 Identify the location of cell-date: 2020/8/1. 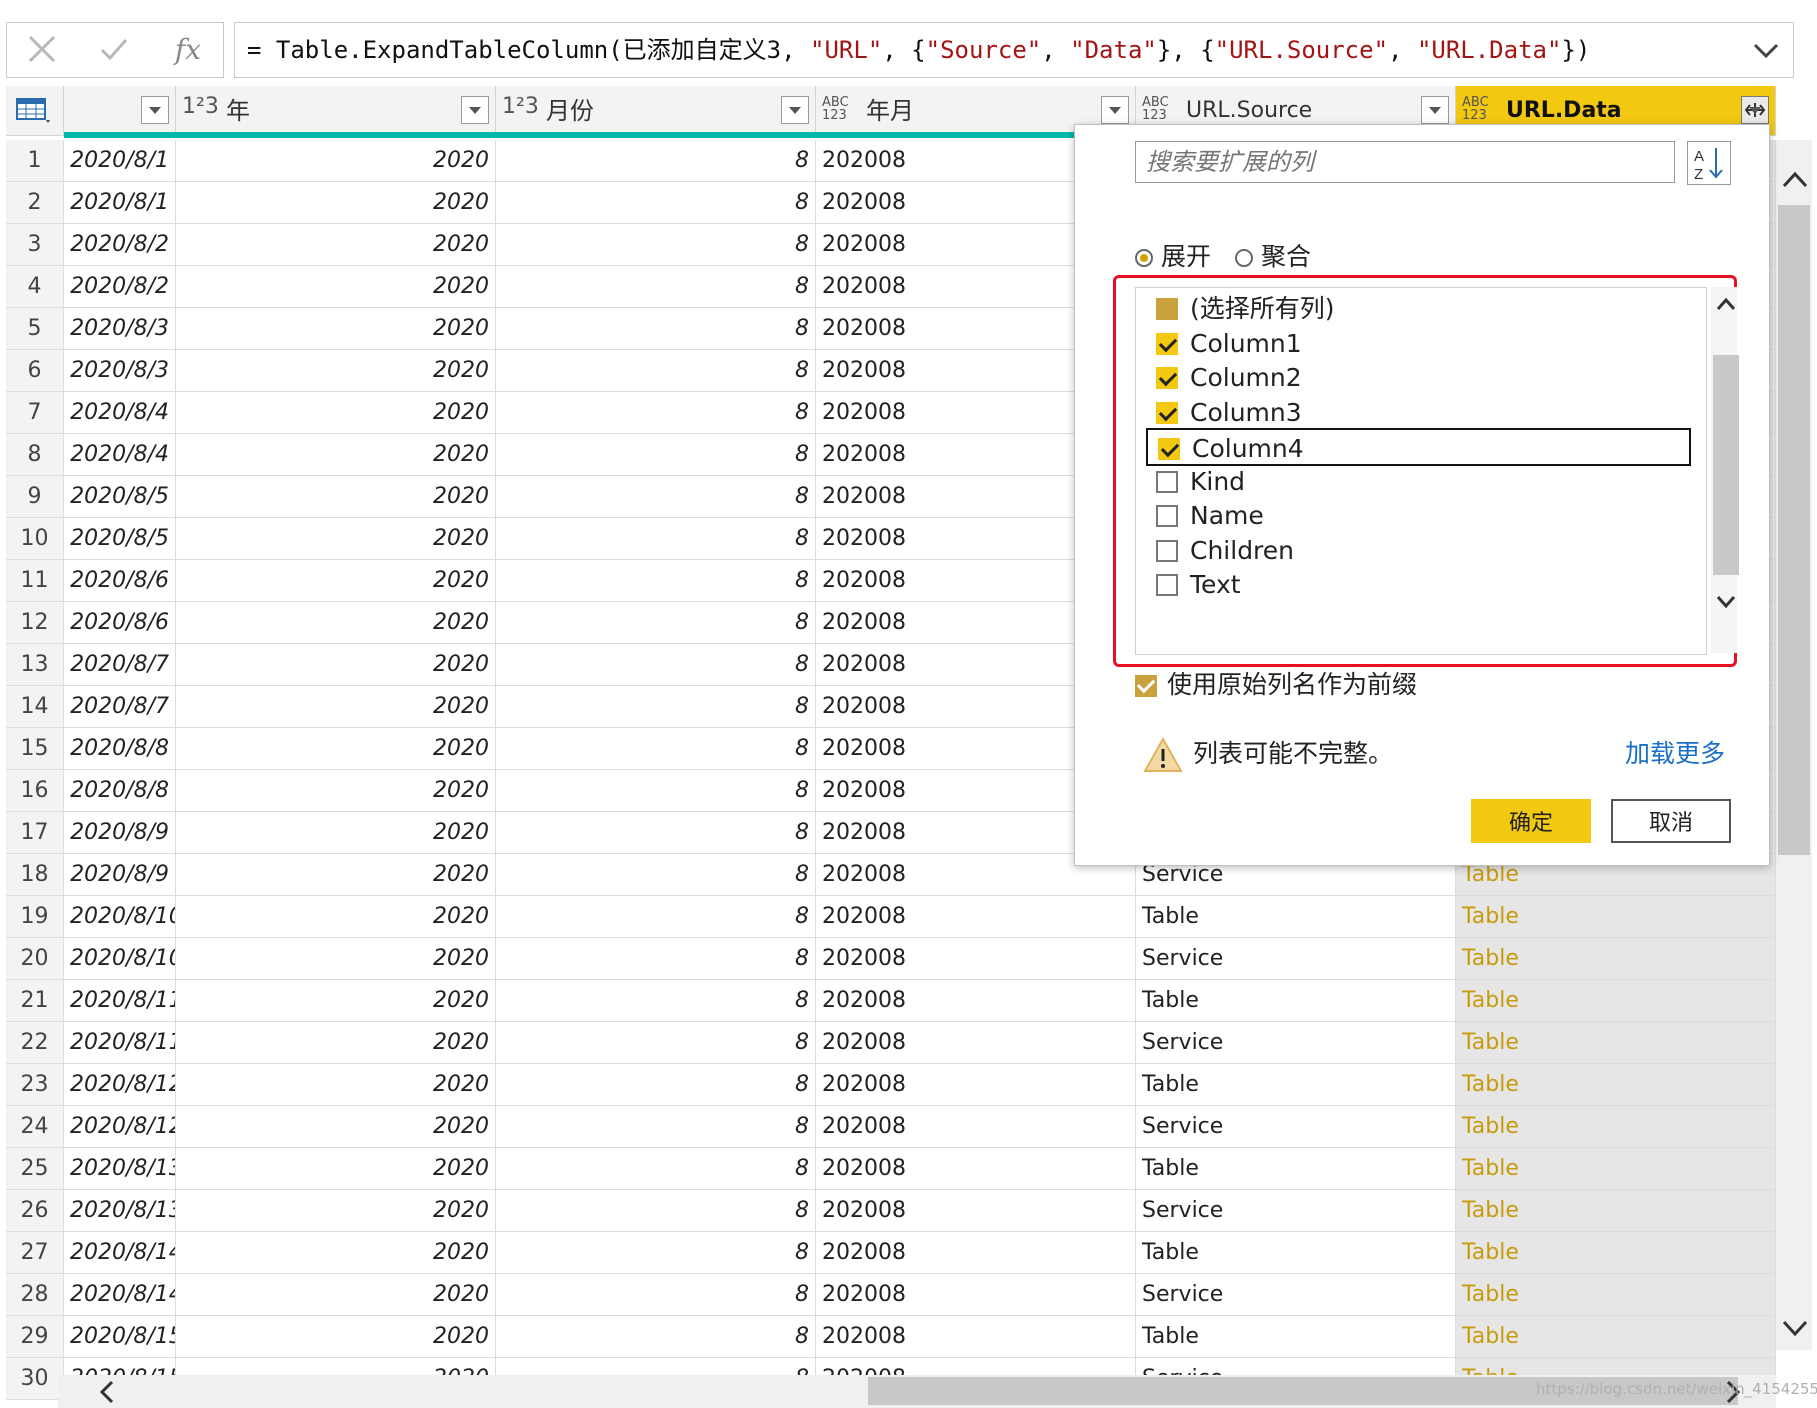
(120, 160).